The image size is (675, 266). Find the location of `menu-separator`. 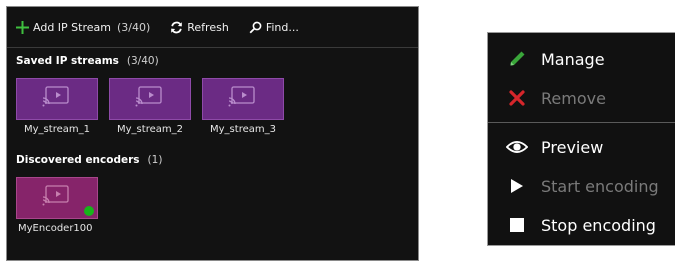

menu-separator is located at coordinates (581, 122).